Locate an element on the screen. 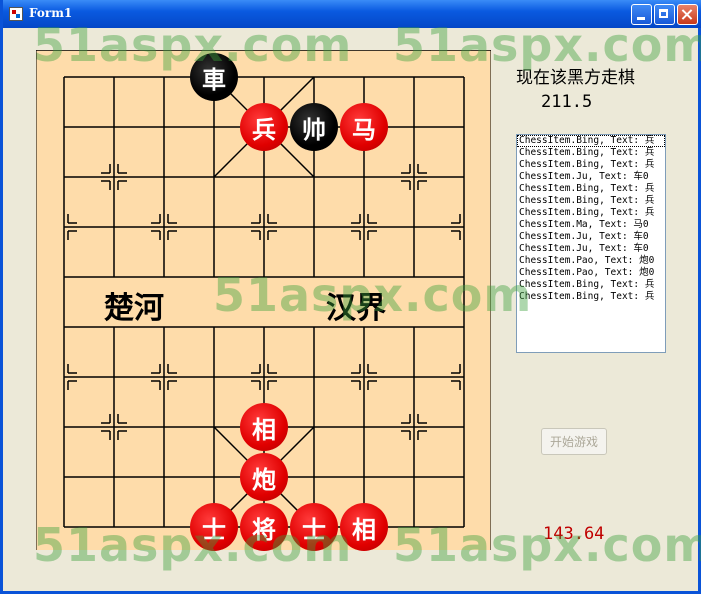 The width and height of the screenshot is (701, 594). piece-red-cannon: 炮 is located at coordinates (264, 477).